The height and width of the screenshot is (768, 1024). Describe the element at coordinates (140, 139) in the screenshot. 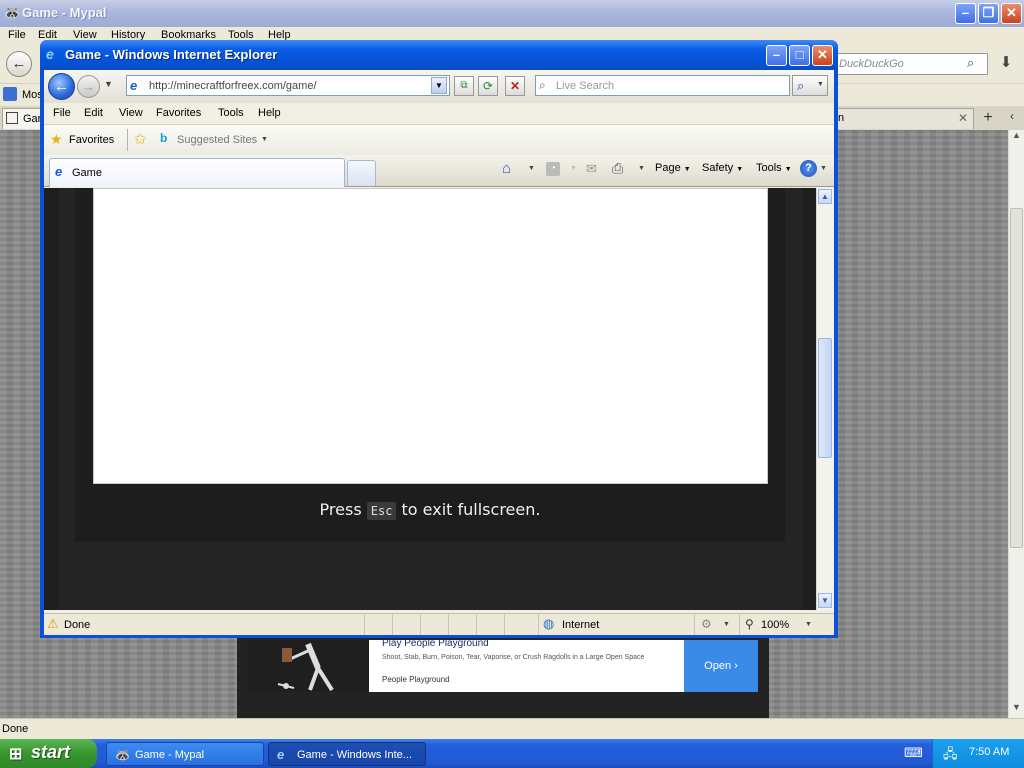

I see `add-to-favorites-icon: ✩` at that location.